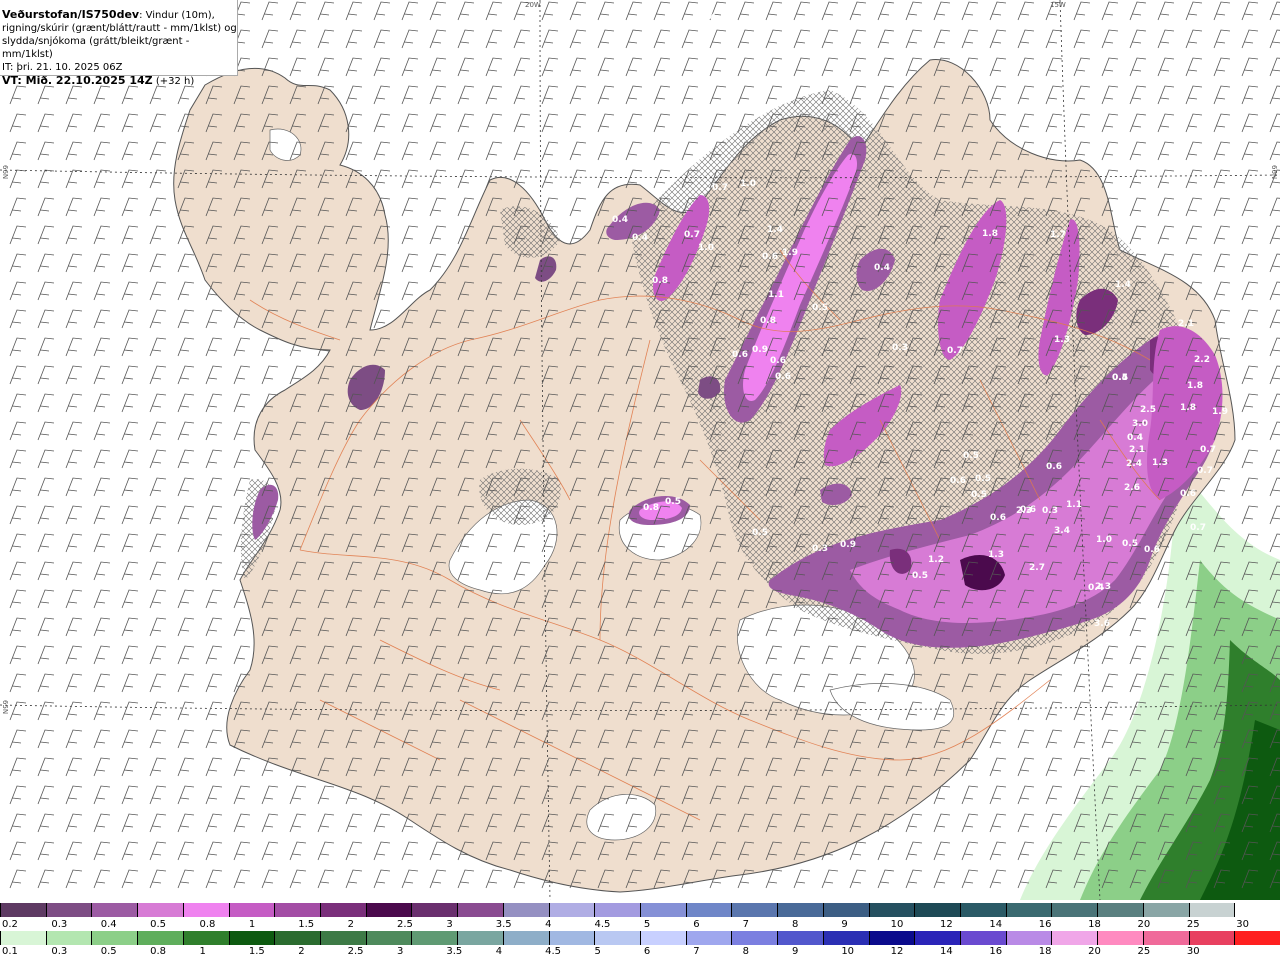  Describe the element at coordinates (848, 951) in the screenshot. I see `legend-tick-label: 10` at that location.